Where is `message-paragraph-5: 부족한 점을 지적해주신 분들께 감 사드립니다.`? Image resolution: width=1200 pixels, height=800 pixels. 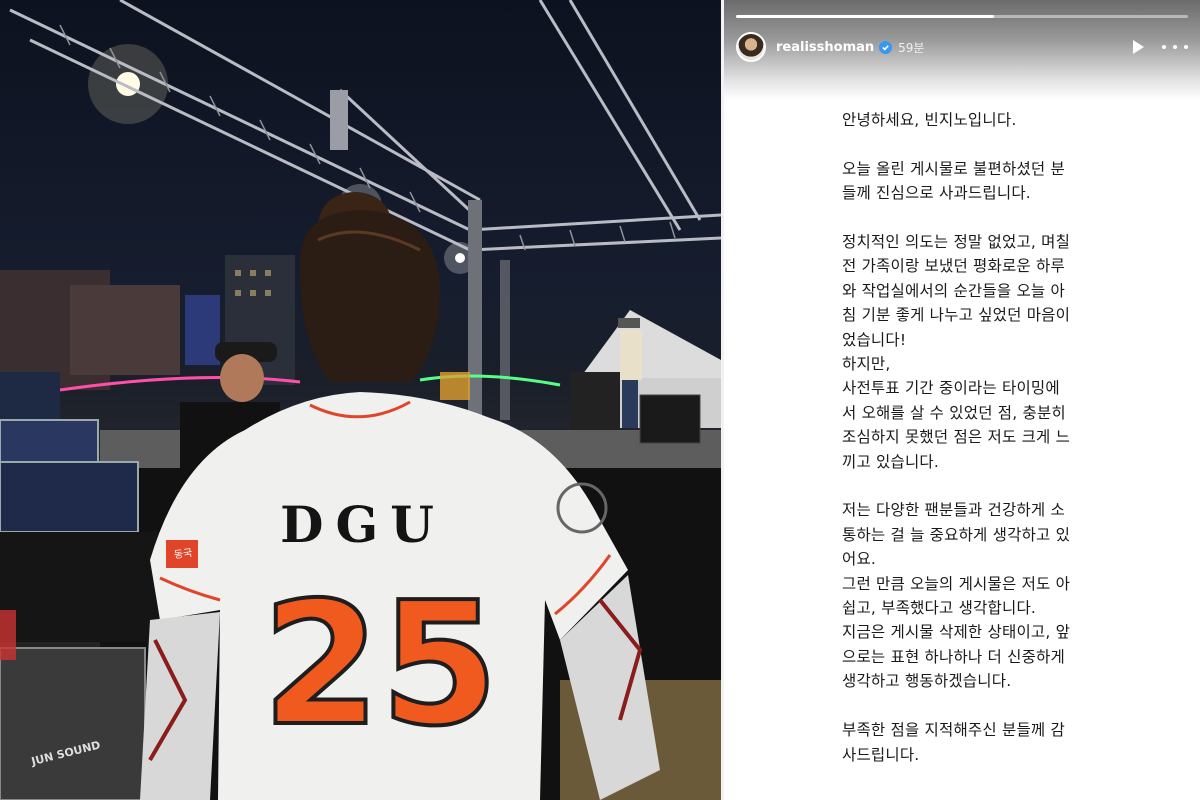 message-paragraph-5: 부족한 점을 지적해주신 분들께 감 사드립니다. is located at coordinates (953, 742).